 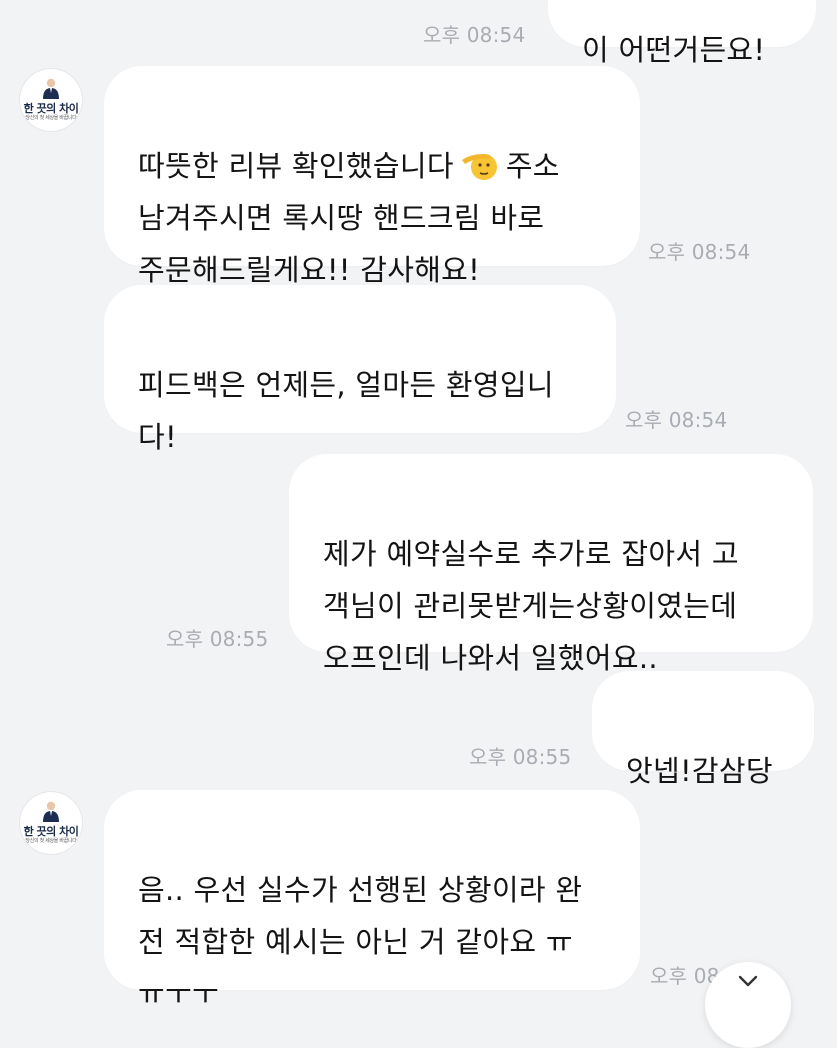 What do you see at coordinates (699, 771) in the screenshot?
I see `message-text: 앗넵!감삼당` at bounding box center [699, 771].